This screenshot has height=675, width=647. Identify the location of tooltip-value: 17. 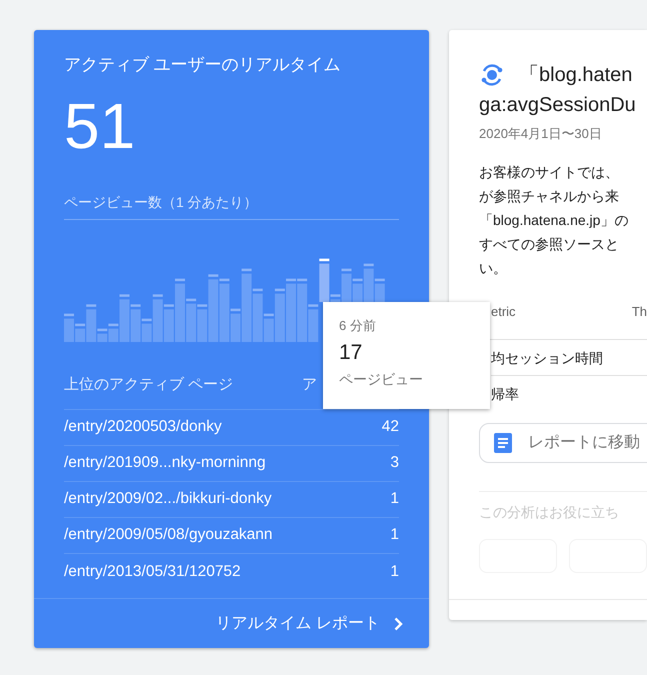
(351, 352).